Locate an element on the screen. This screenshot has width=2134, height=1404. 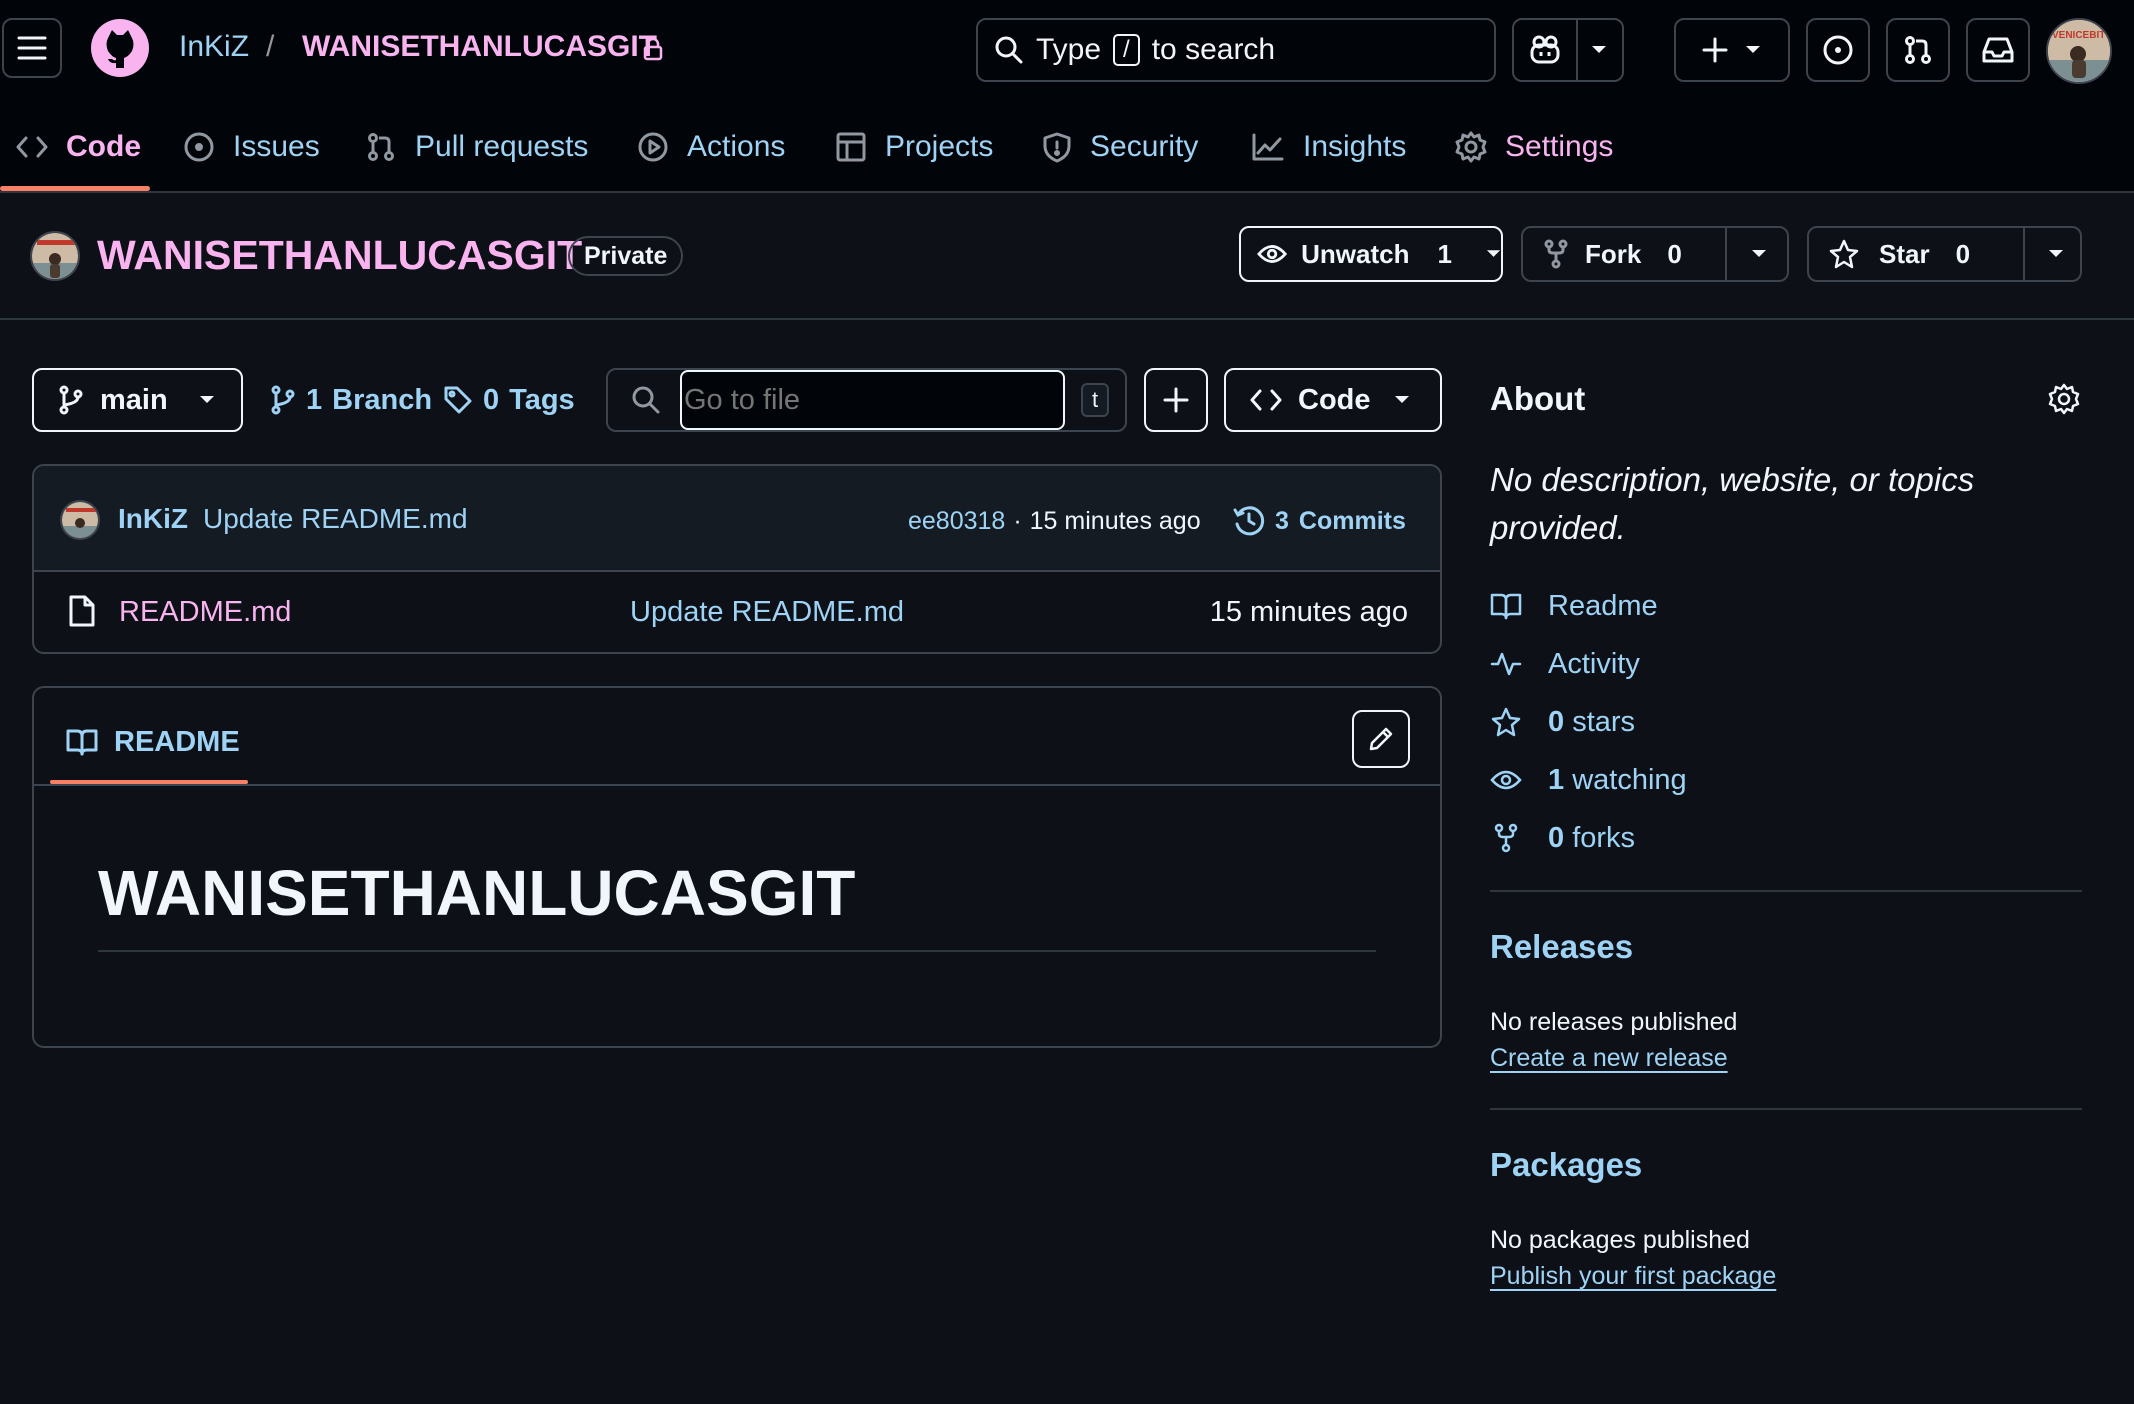
branches-label: Branch is located at coordinates (382, 399).